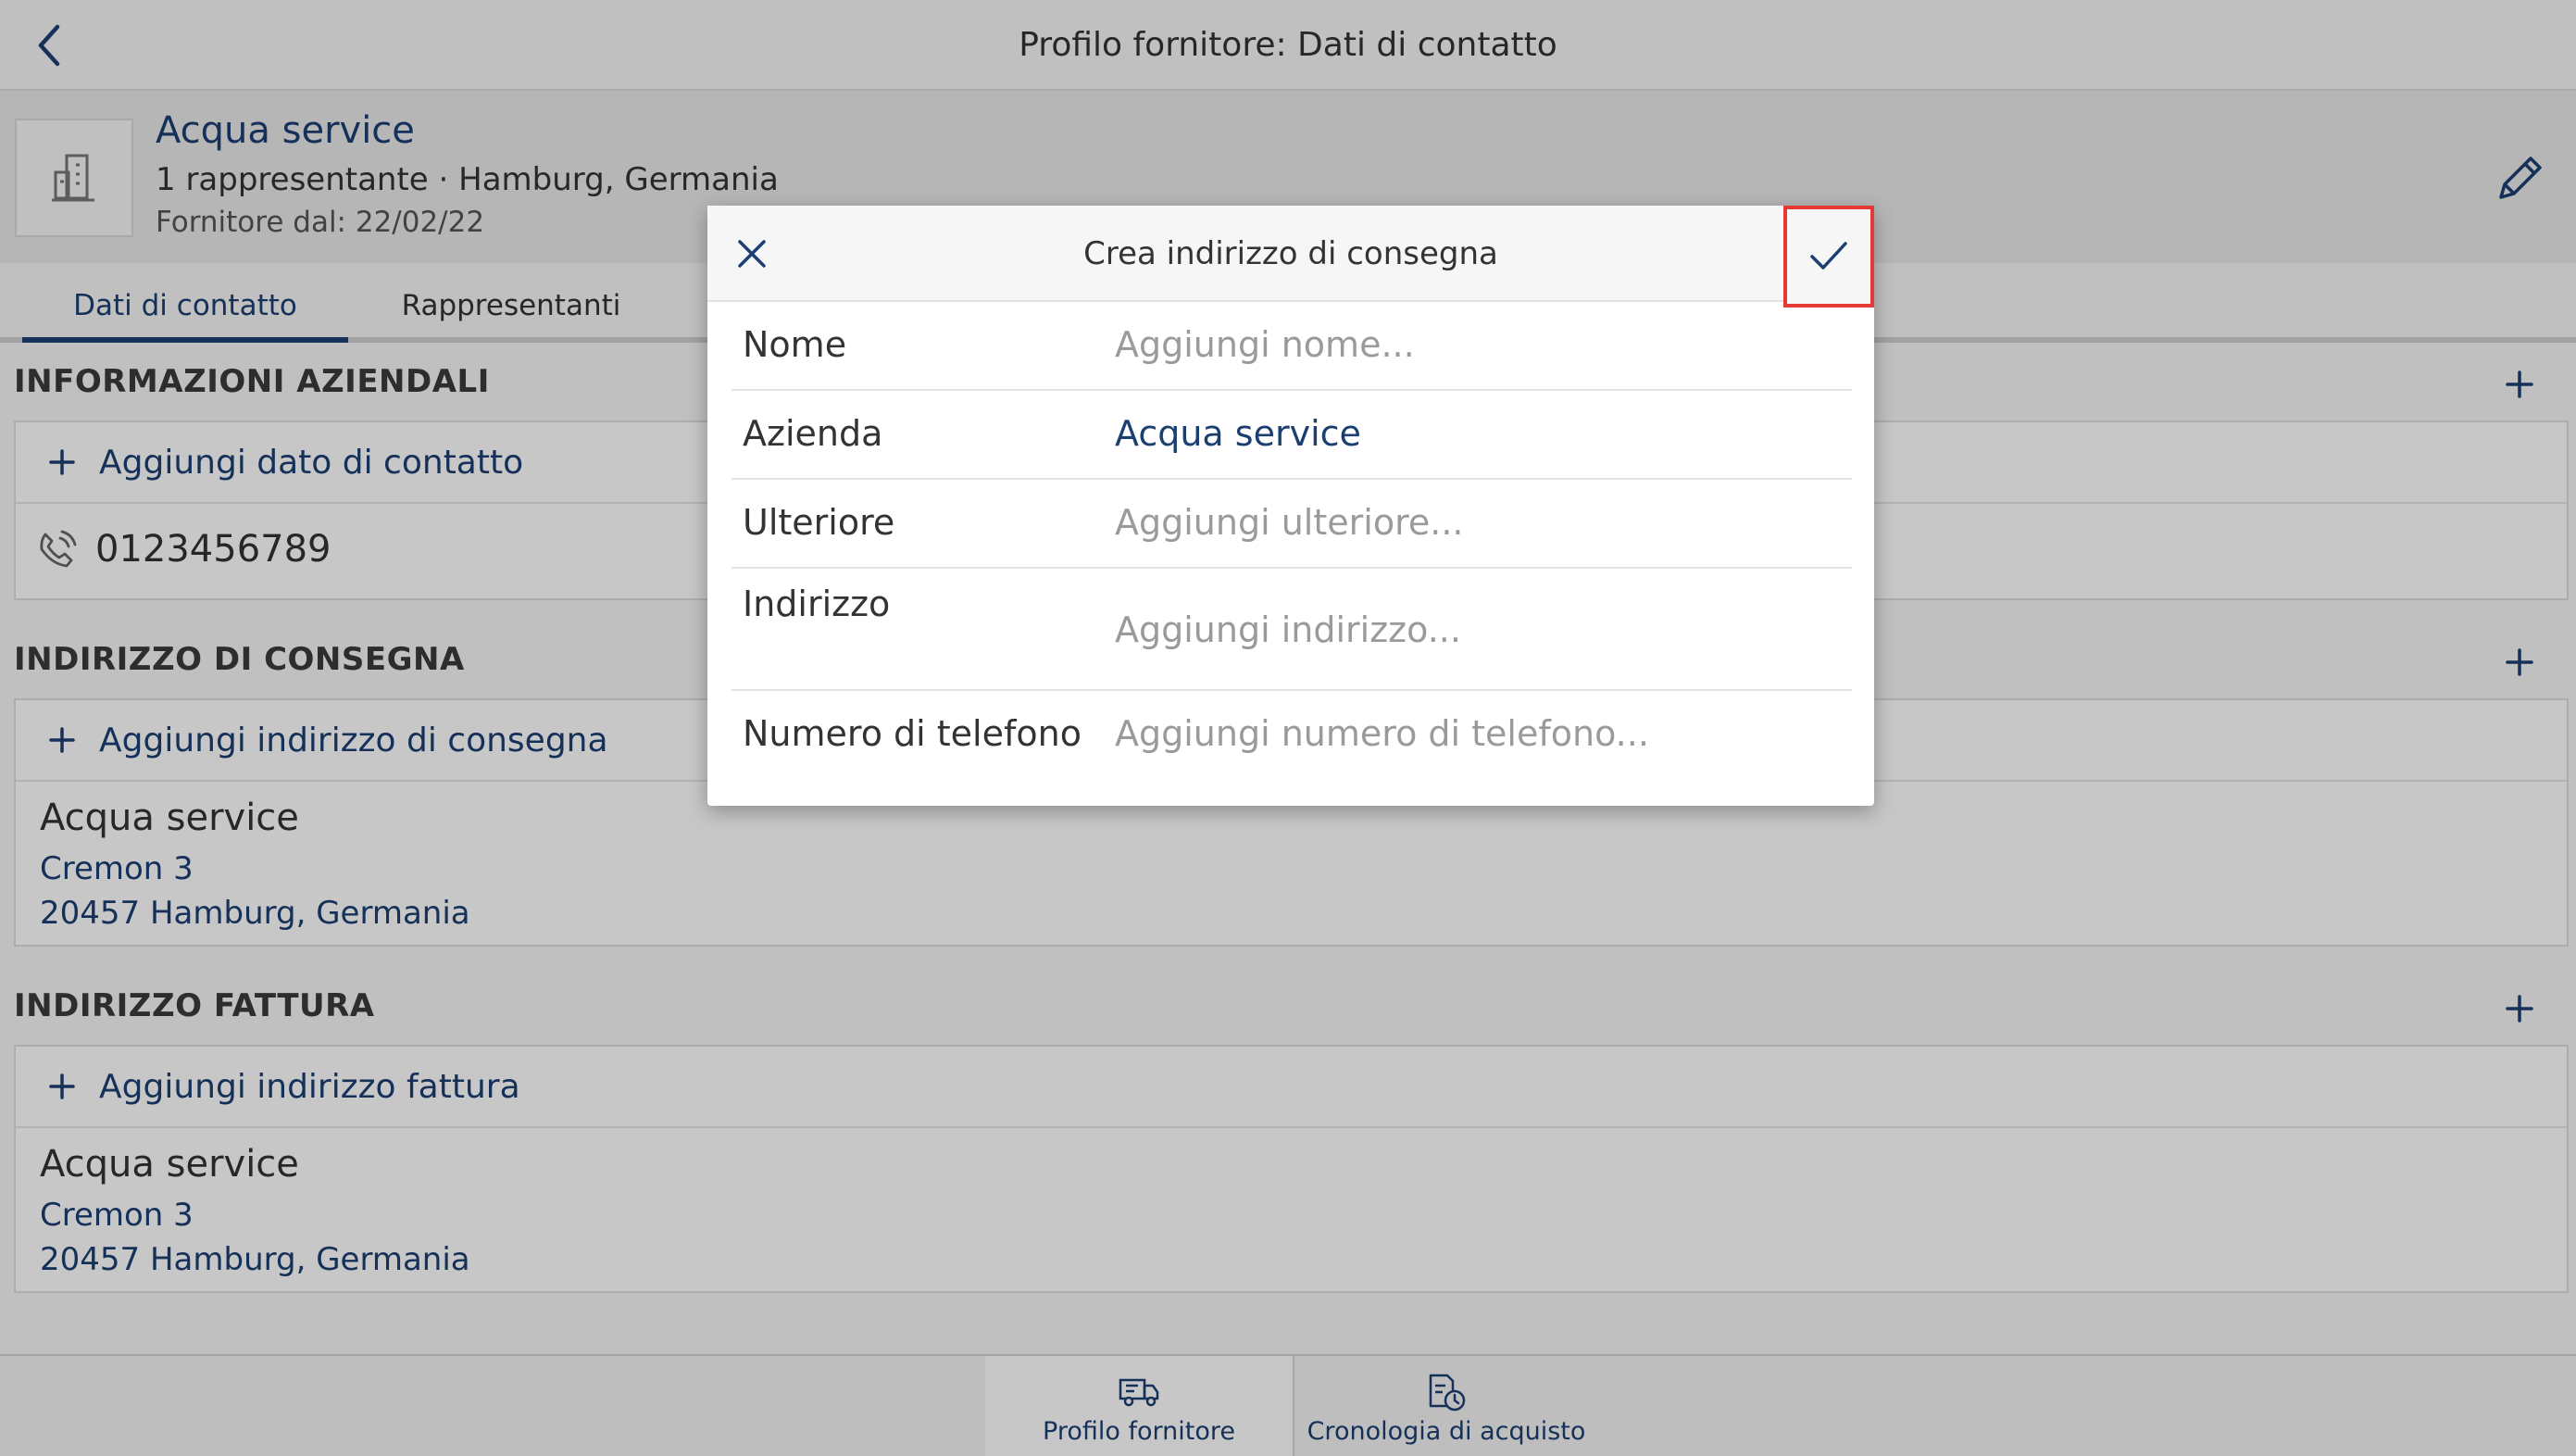 This screenshot has height=1456, width=2576. What do you see at coordinates (817, 604) in the screenshot?
I see `field-label-address: Indirizzo` at bounding box center [817, 604].